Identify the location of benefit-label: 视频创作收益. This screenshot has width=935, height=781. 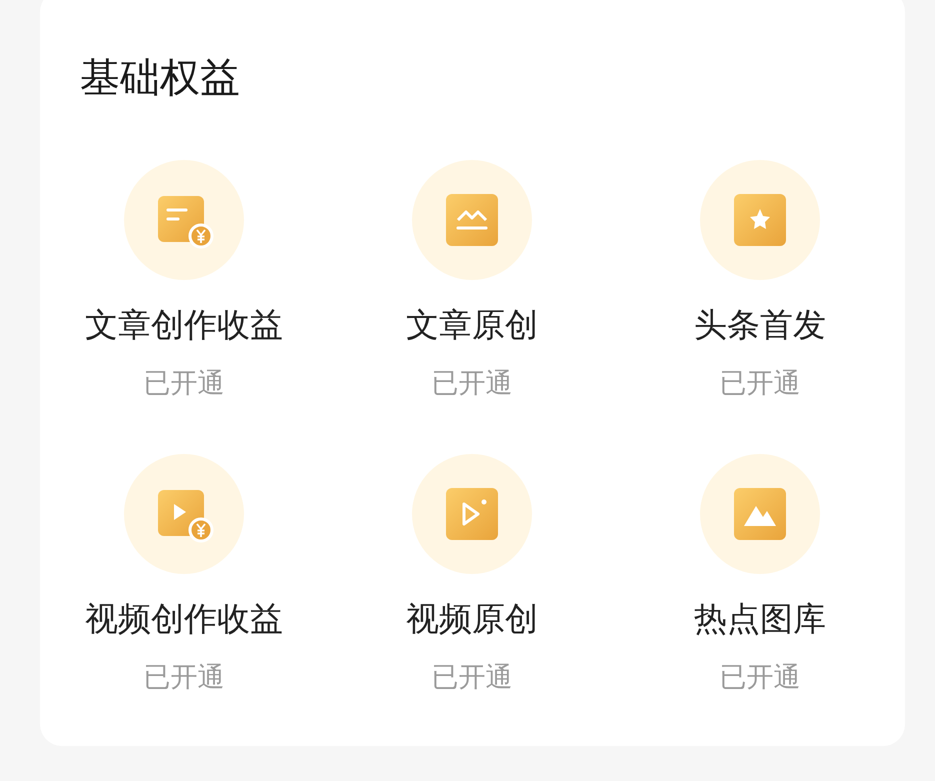
(184, 619).